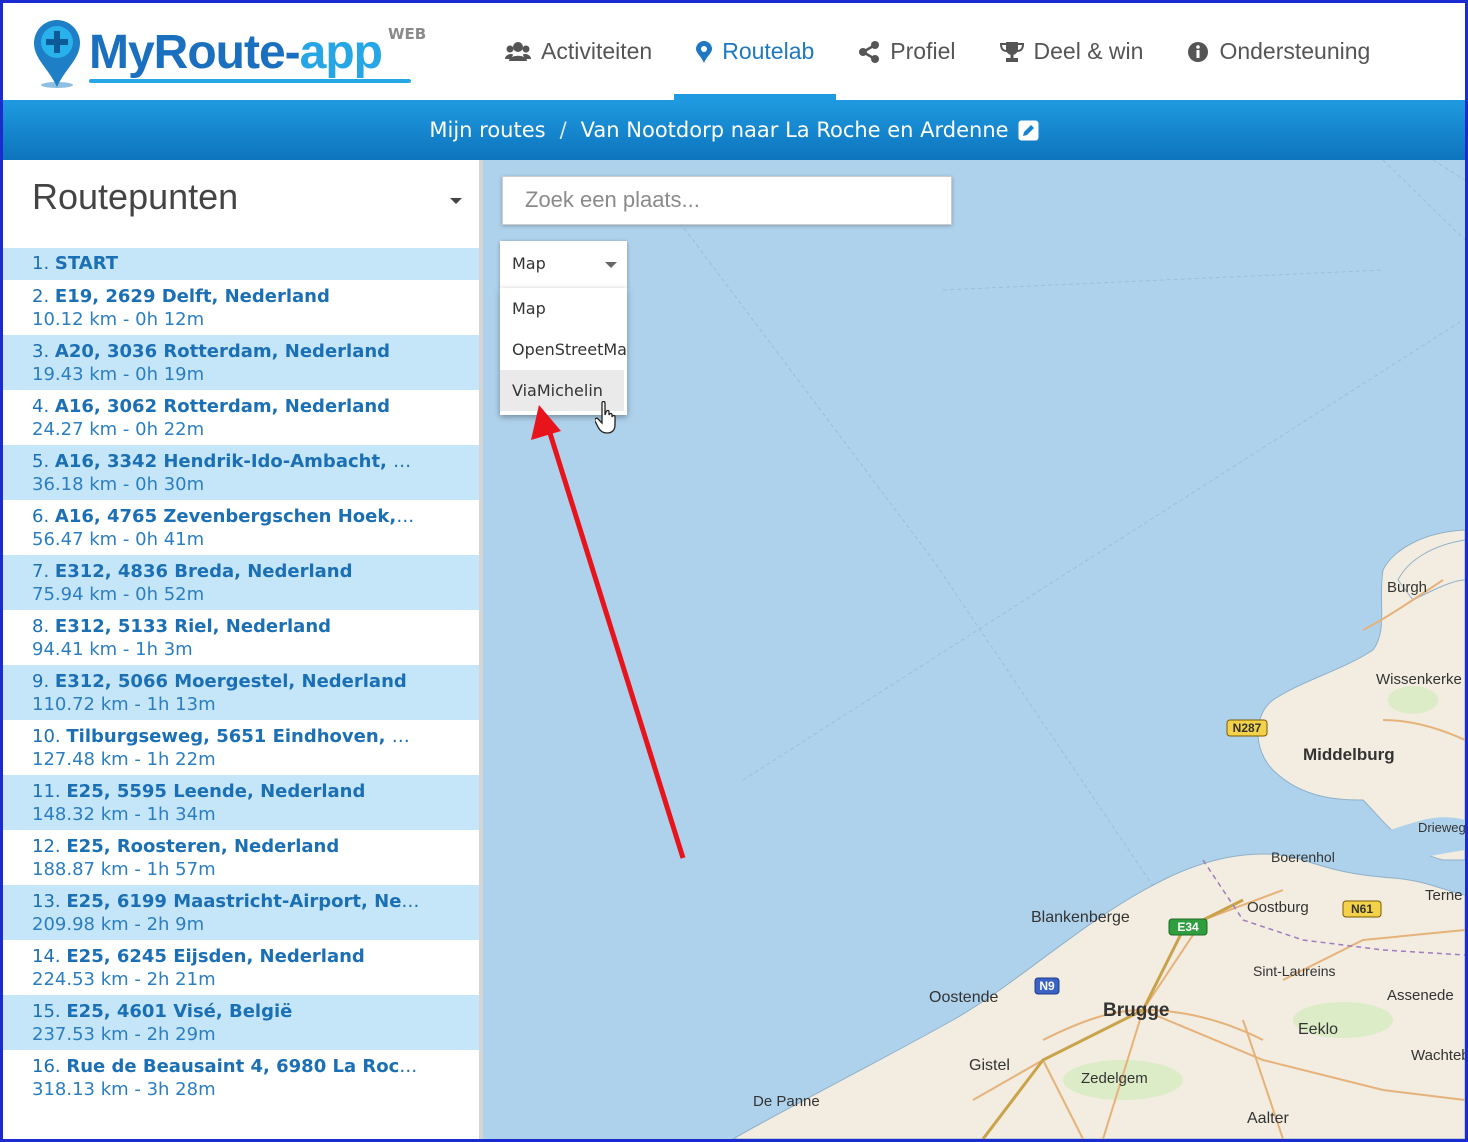 This screenshot has height=1142, width=1468. What do you see at coordinates (222, 351) in the screenshot?
I see `routepoint-address: A20, 3036 Rotterdam, Nederland` at bounding box center [222, 351].